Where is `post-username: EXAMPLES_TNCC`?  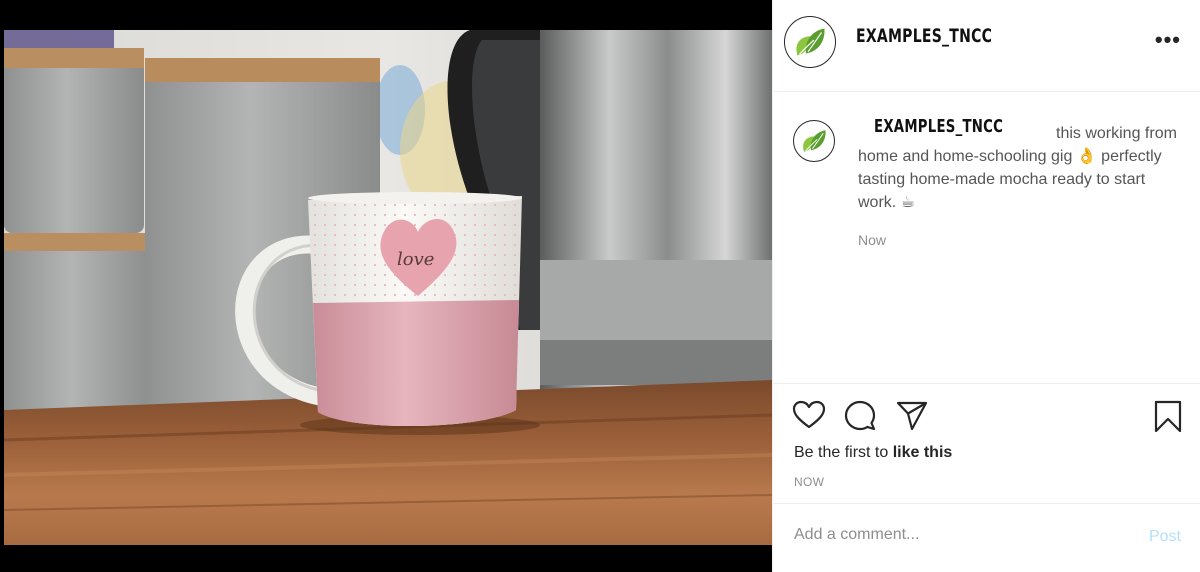 post-username: EXAMPLES_TNCC is located at coordinates (924, 36).